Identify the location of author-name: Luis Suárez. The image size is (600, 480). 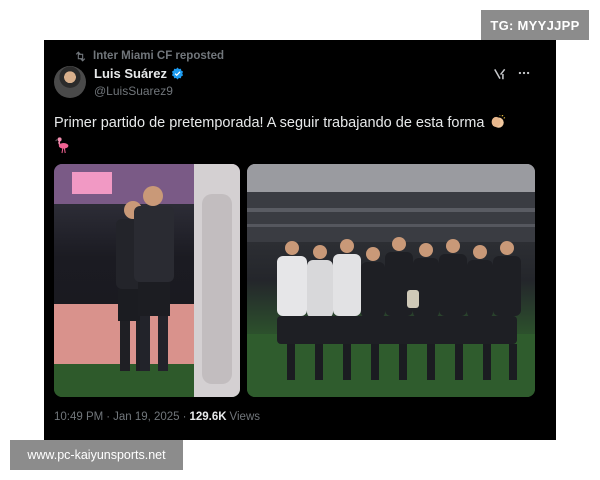
(130, 73).